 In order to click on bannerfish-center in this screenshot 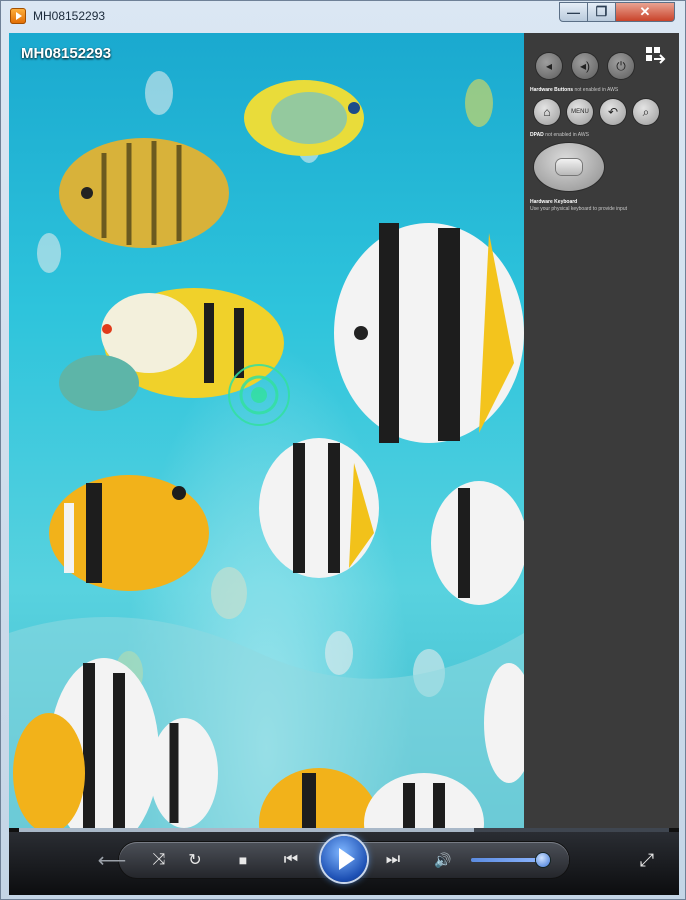, I will do `click(391, 521)`.